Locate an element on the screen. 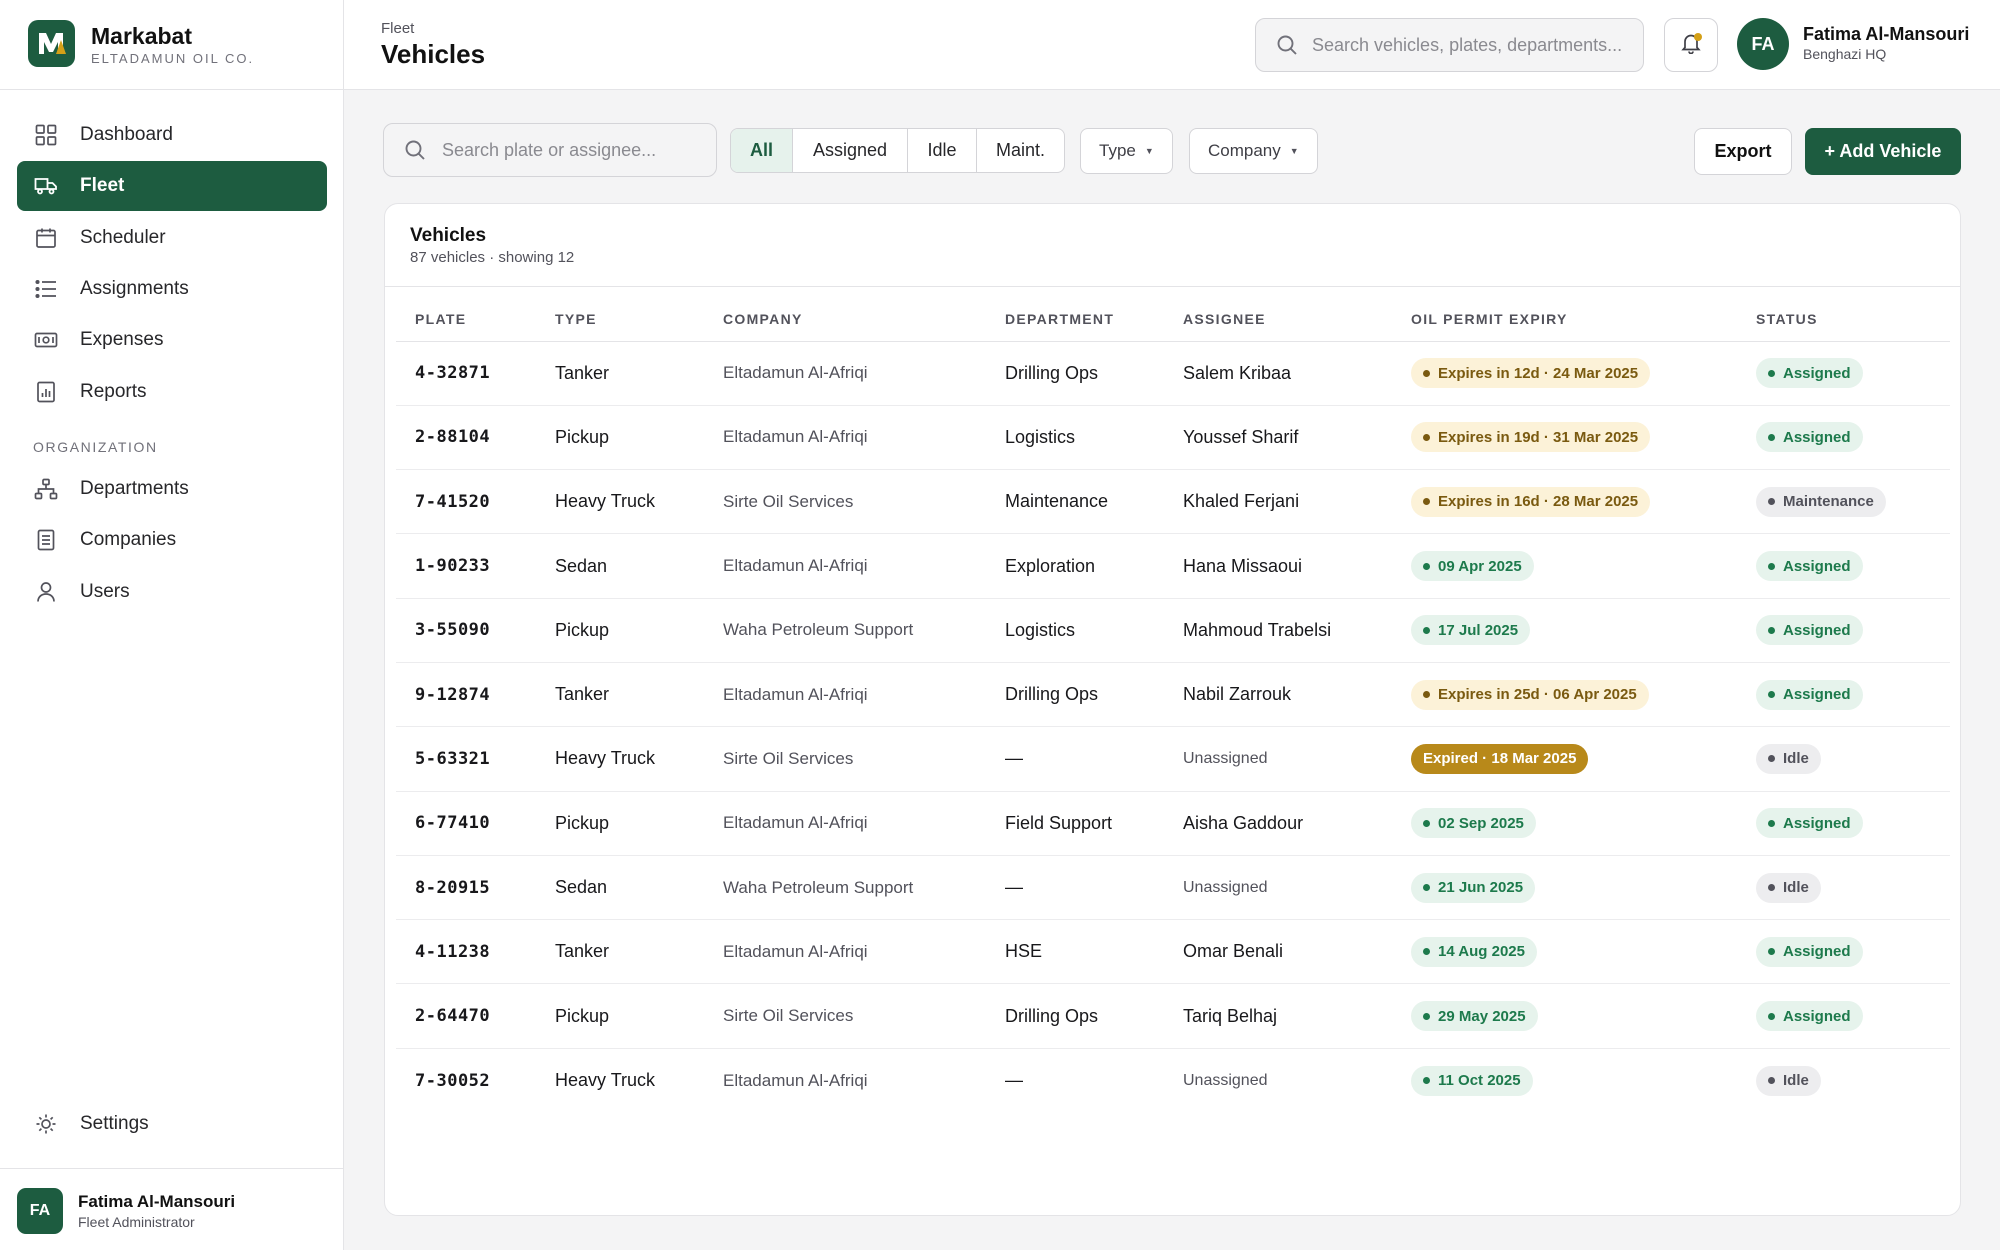  expiry-badge: Expires in 16d · 28 Mar 2025 is located at coordinates (1531, 501).